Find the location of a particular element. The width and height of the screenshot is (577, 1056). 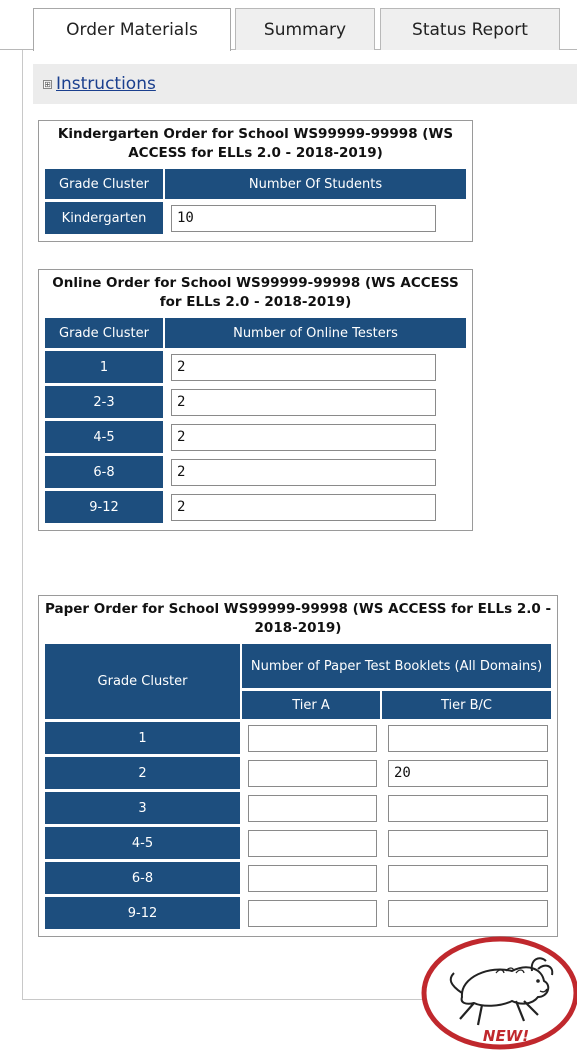

tab-summary: Summary is located at coordinates (305, 29).